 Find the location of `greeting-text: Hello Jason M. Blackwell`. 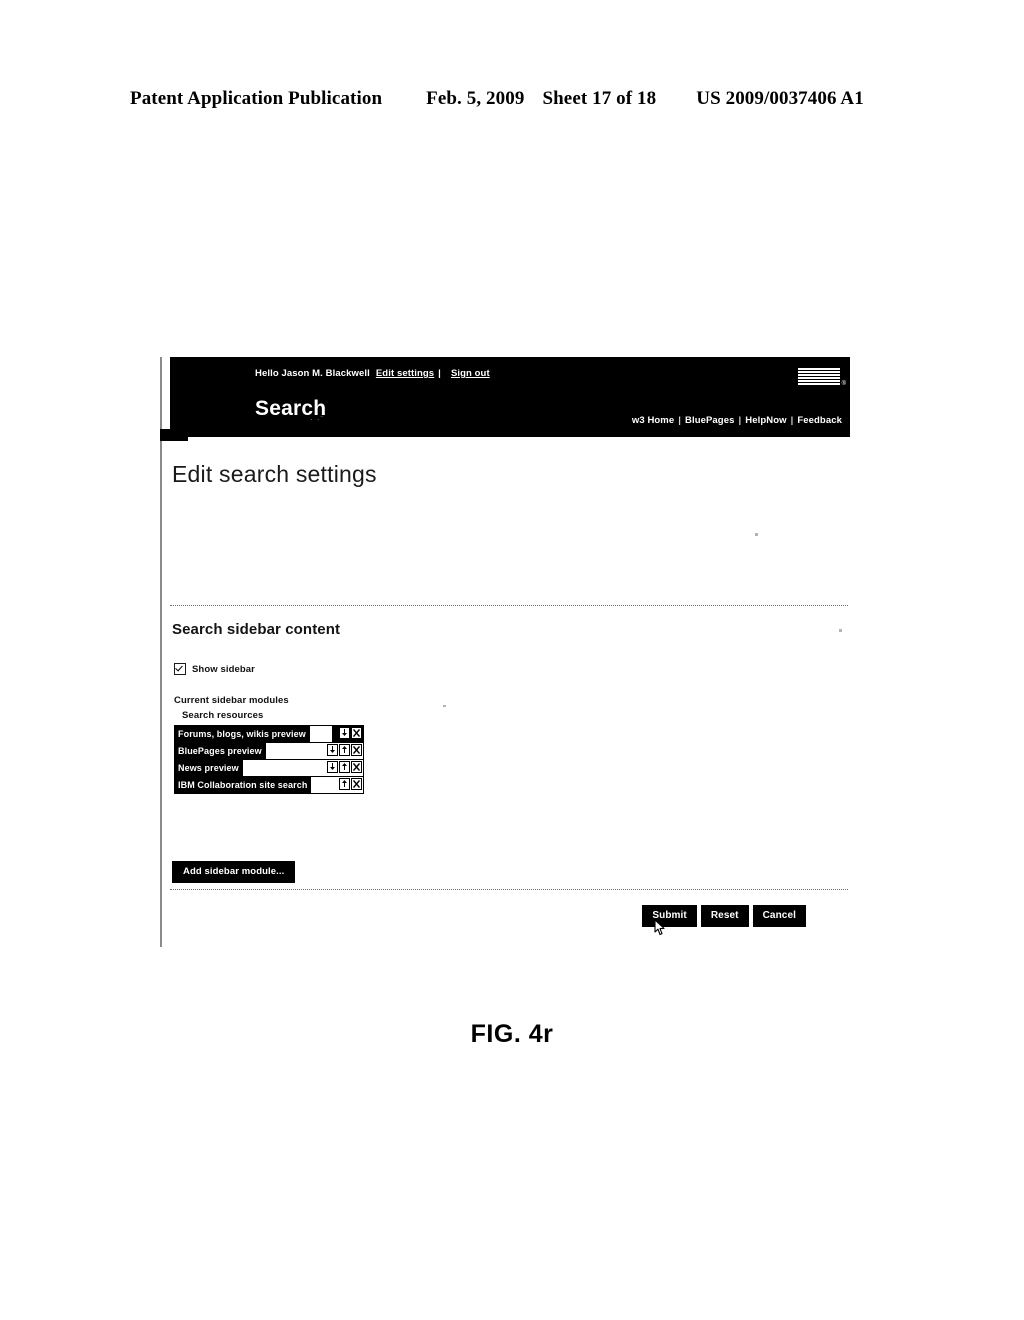

greeting-text: Hello Jason M. Blackwell is located at coordinates (312, 373).